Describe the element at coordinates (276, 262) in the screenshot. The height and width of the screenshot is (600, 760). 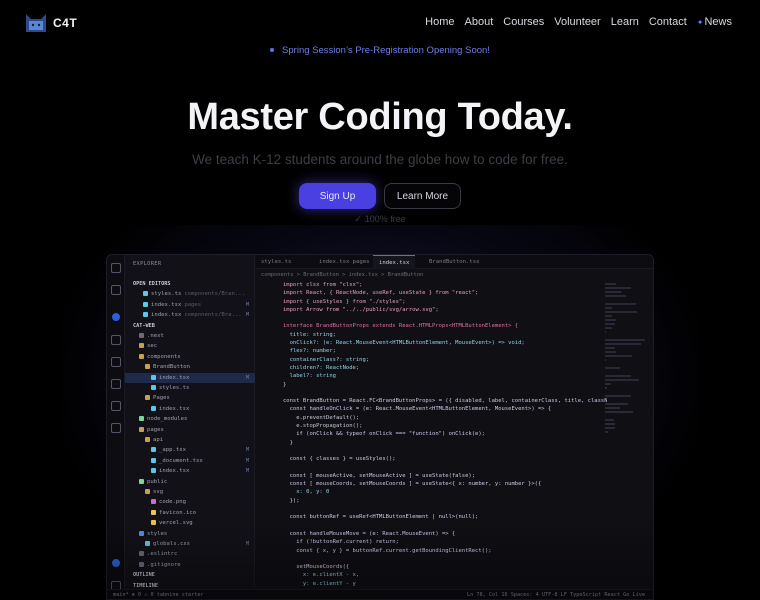
I see `editor-tab: styles.ts` at that location.